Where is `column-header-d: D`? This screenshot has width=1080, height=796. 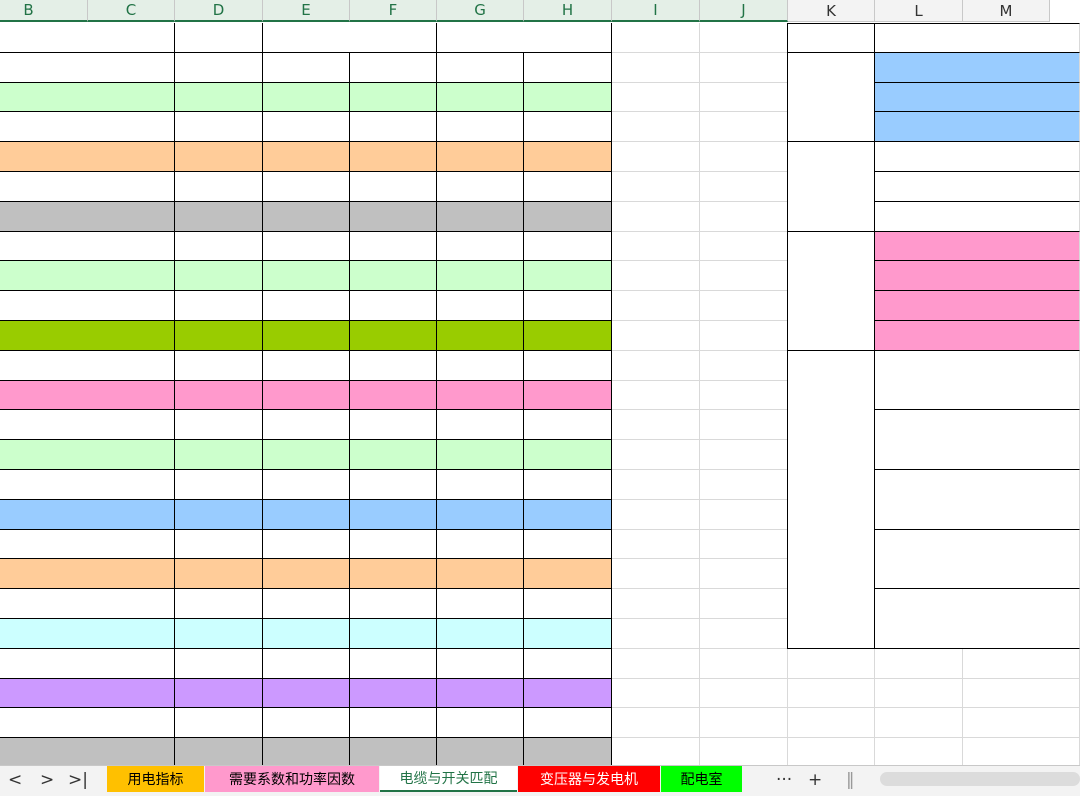 column-header-d: D is located at coordinates (219, 11).